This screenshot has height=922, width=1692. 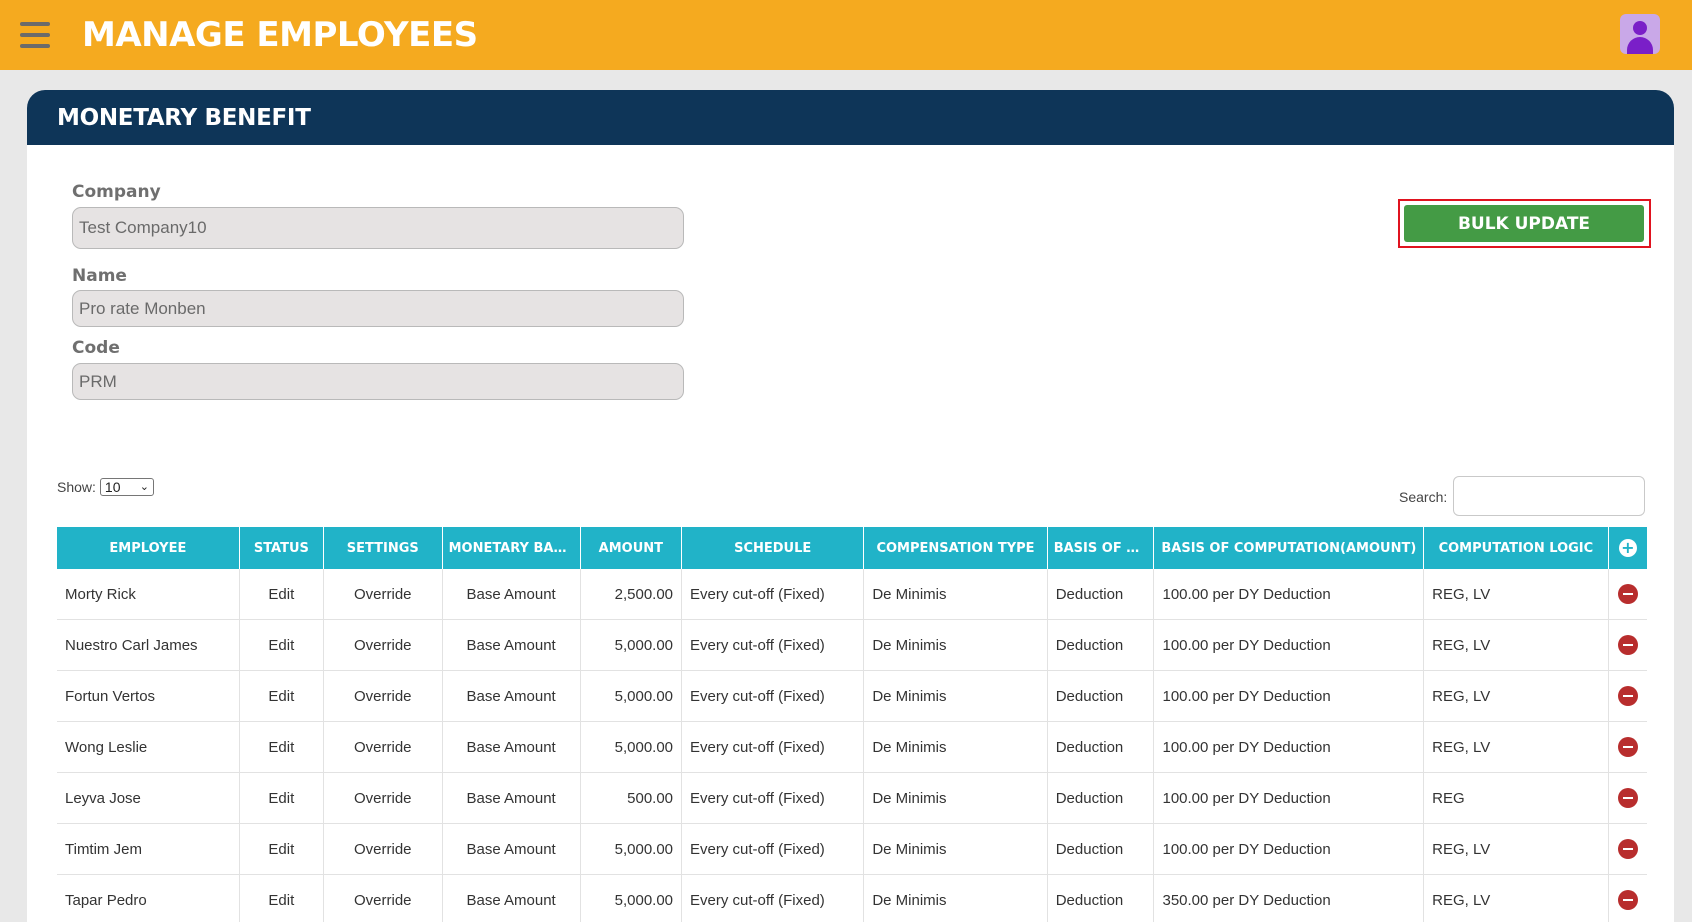 What do you see at coordinates (96, 348) in the screenshot?
I see `code-label: Code` at bounding box center [96, 348].